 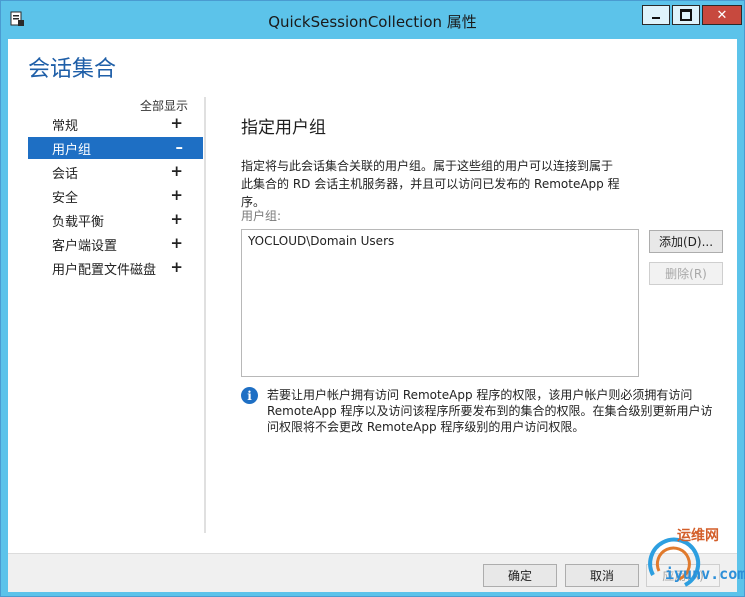 What do you see at coordinates (115, 172) in the screenshot?
I see `nav-item-session: 会话 +` at bounding box center [115, 172].